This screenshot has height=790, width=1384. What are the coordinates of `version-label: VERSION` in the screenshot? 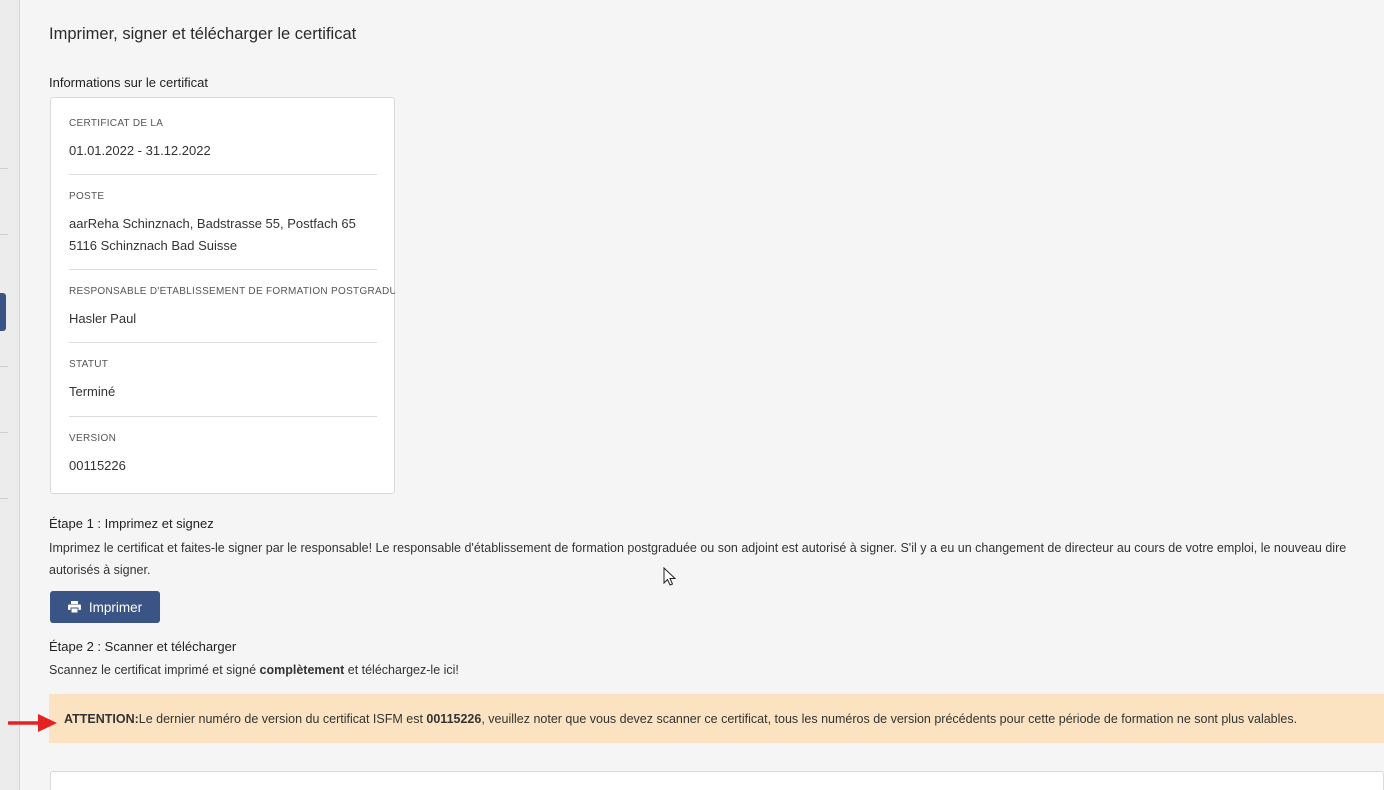 It's located at (93, 438).